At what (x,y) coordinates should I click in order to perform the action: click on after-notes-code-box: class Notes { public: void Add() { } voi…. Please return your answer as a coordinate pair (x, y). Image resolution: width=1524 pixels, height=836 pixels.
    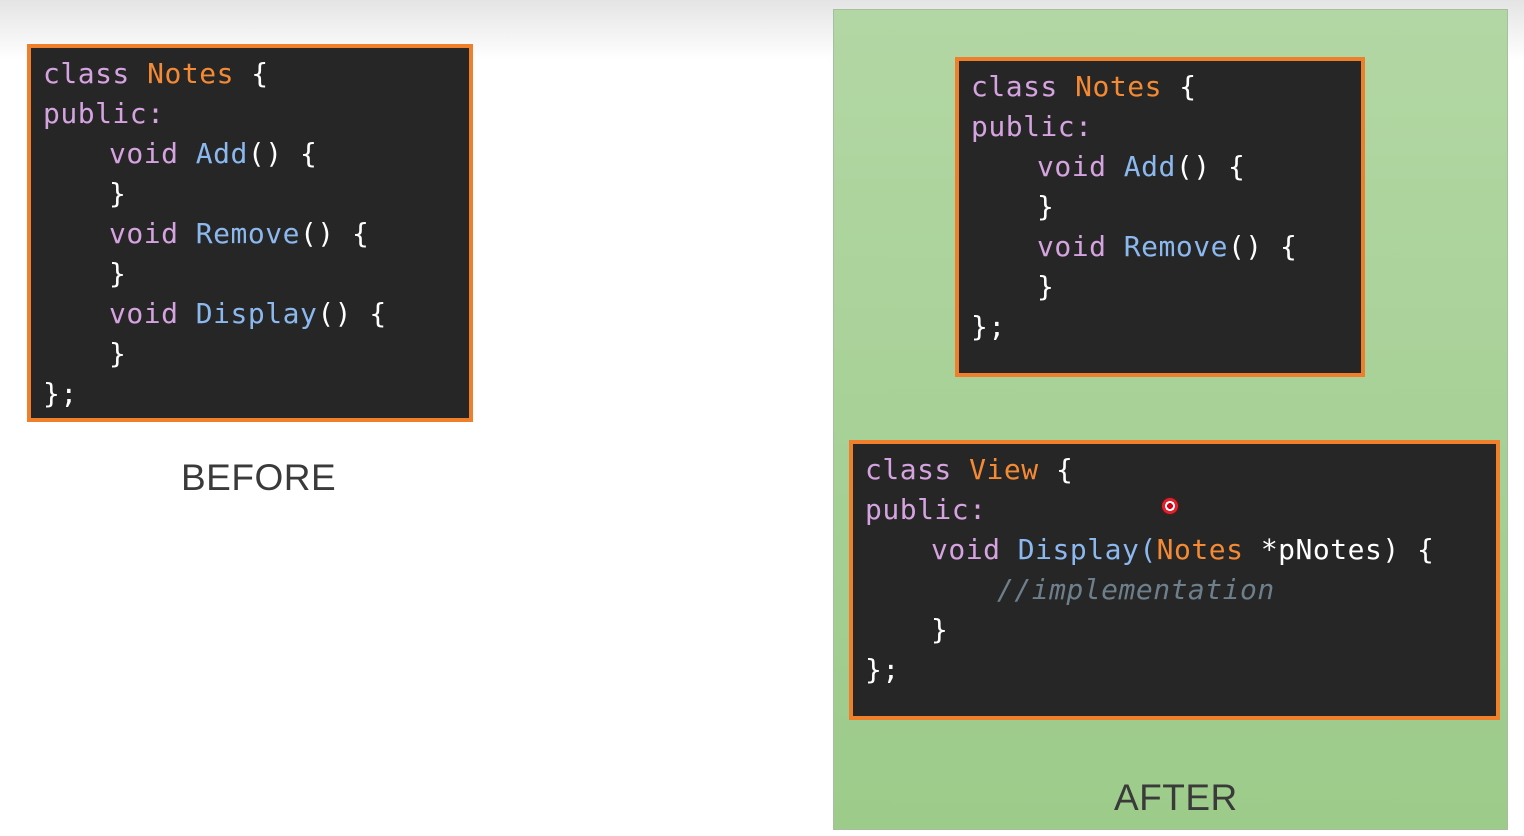
    Looking at the image, I should click on (1160, 217).